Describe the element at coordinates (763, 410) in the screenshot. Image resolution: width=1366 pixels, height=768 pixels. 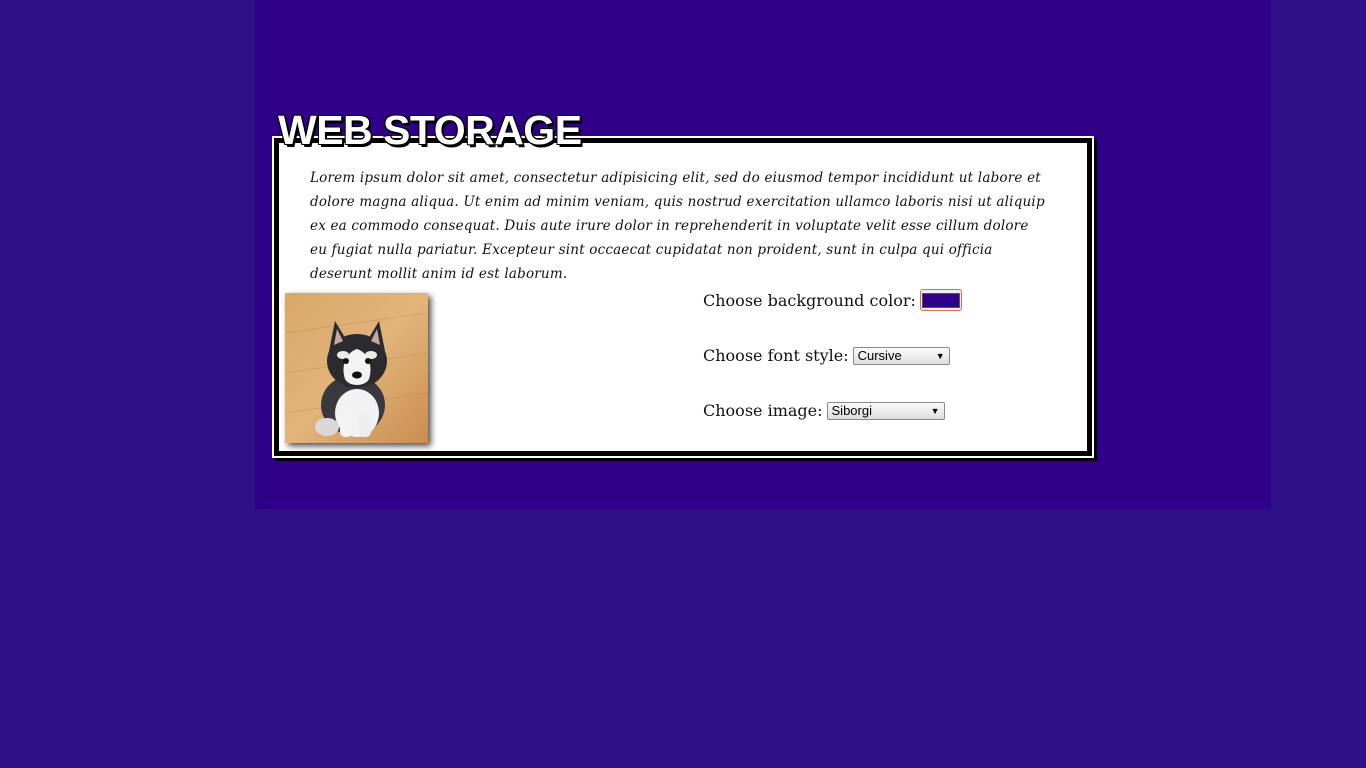
I see `image-label: Choose image:` at that location.